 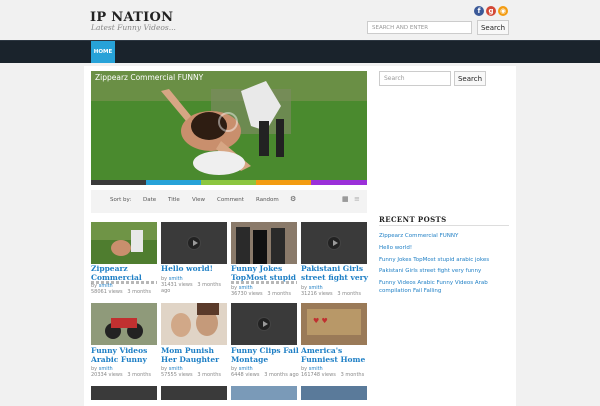 What do you see at coordinates (265, 273) in the screenshot?
I see `video-title: Funny Jokes TopMost stupid` at bounding box center [265, 273].